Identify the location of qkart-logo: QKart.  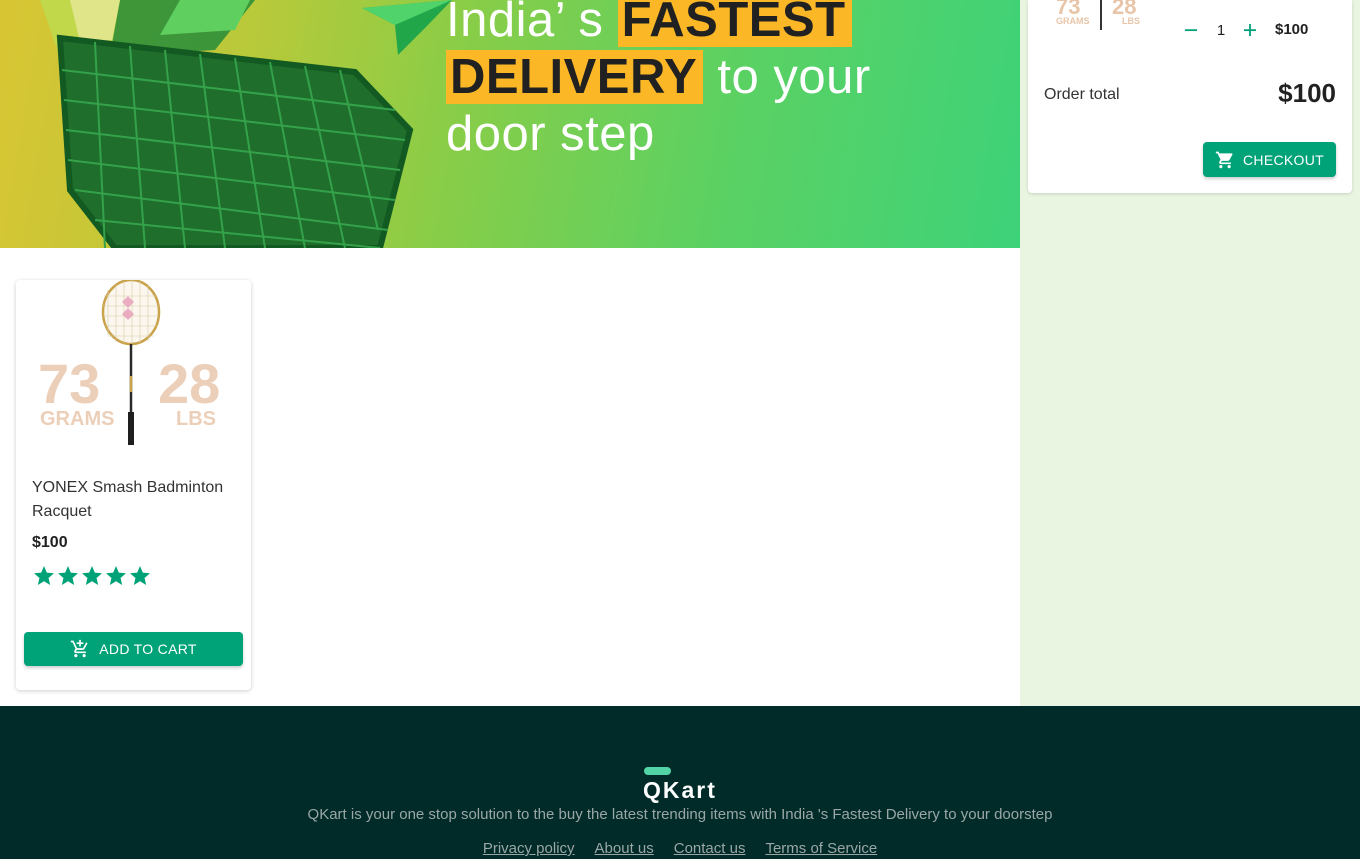
(683, 785).